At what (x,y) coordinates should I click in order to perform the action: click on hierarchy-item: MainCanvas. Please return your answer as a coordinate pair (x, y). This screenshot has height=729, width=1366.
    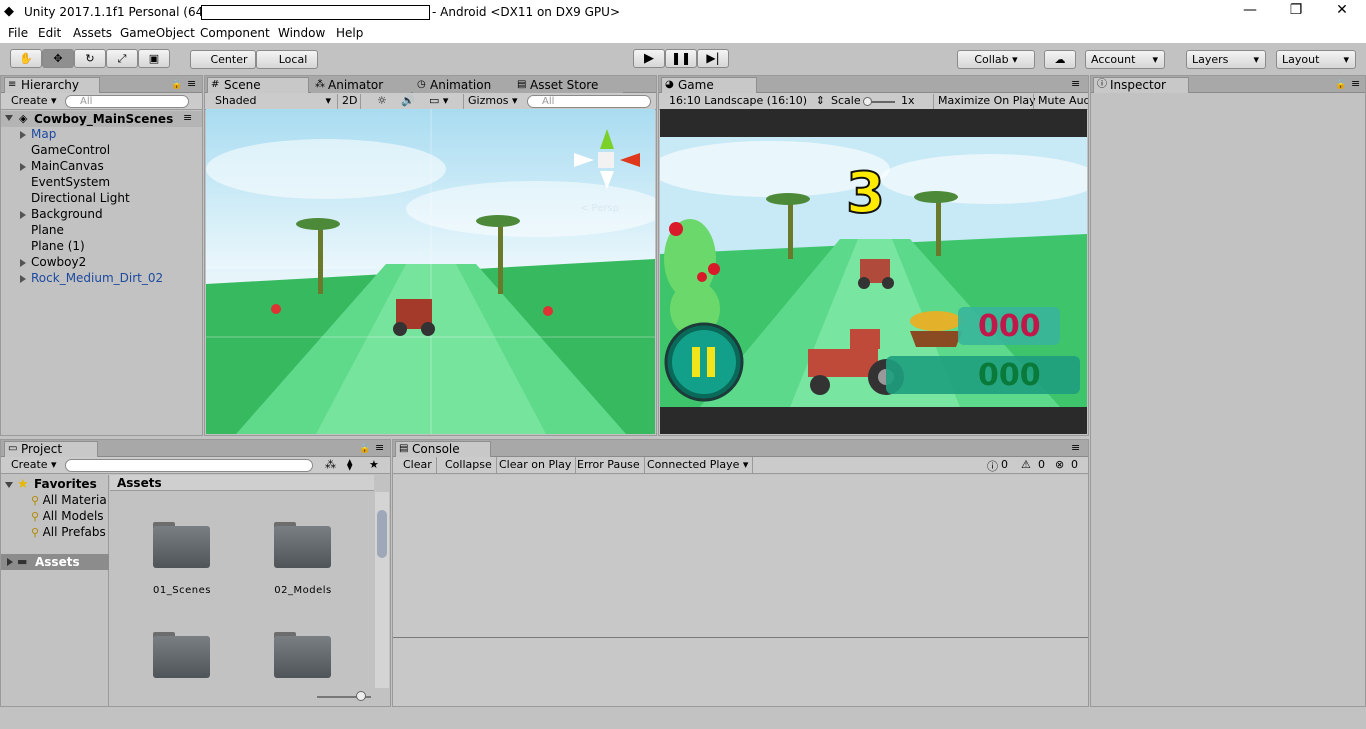
    Looking at the image, I should click on (67, 166).